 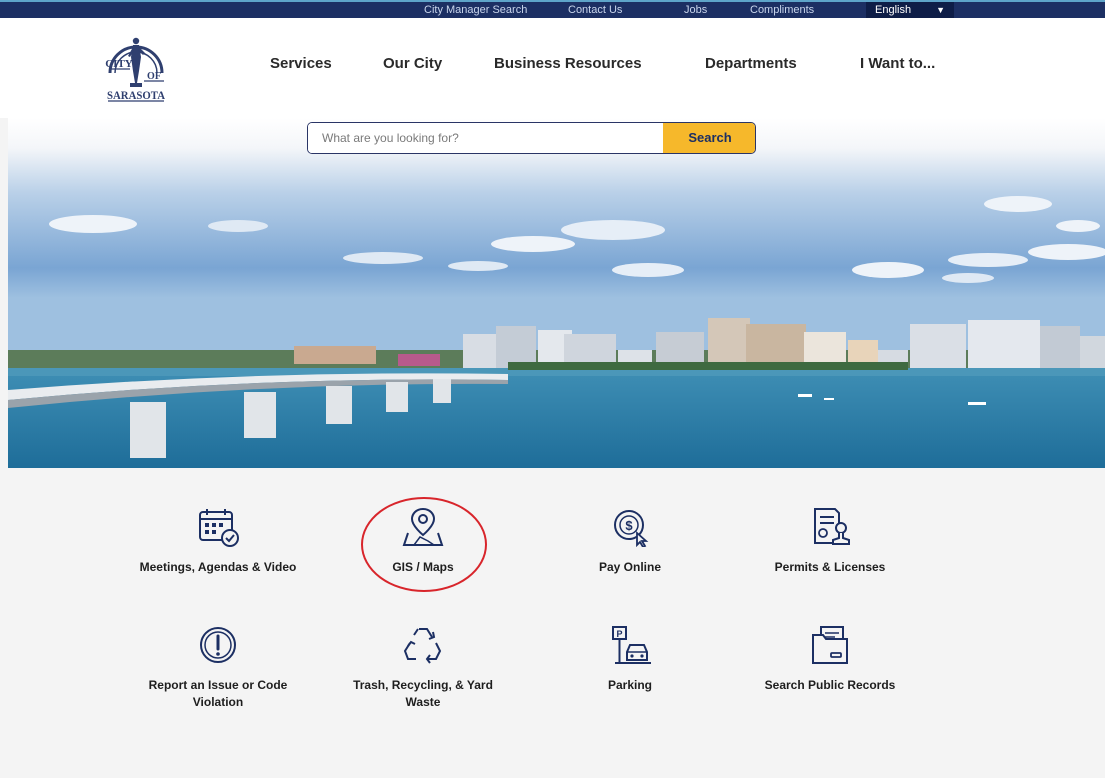 What do you see at coordinates (830, 685) in the screenshot?
I see `quick-link-label: Search Public Records` at bounding box center [830, 685].